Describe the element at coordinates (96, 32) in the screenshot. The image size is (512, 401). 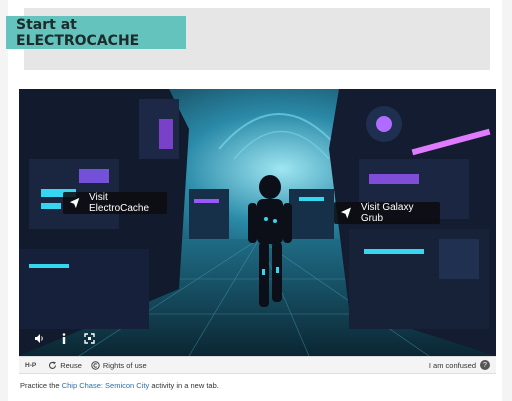
I see `page-title: Start at ELECTROCACHE` at that location.